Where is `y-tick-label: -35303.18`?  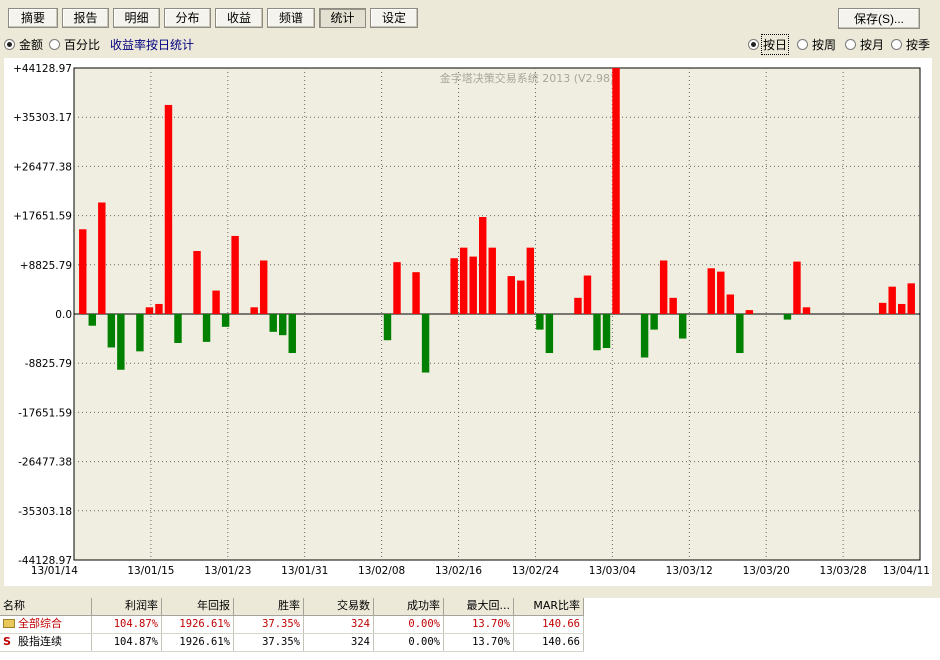
y-tick-label: -35303.18 is located at coordinates (45, 512).